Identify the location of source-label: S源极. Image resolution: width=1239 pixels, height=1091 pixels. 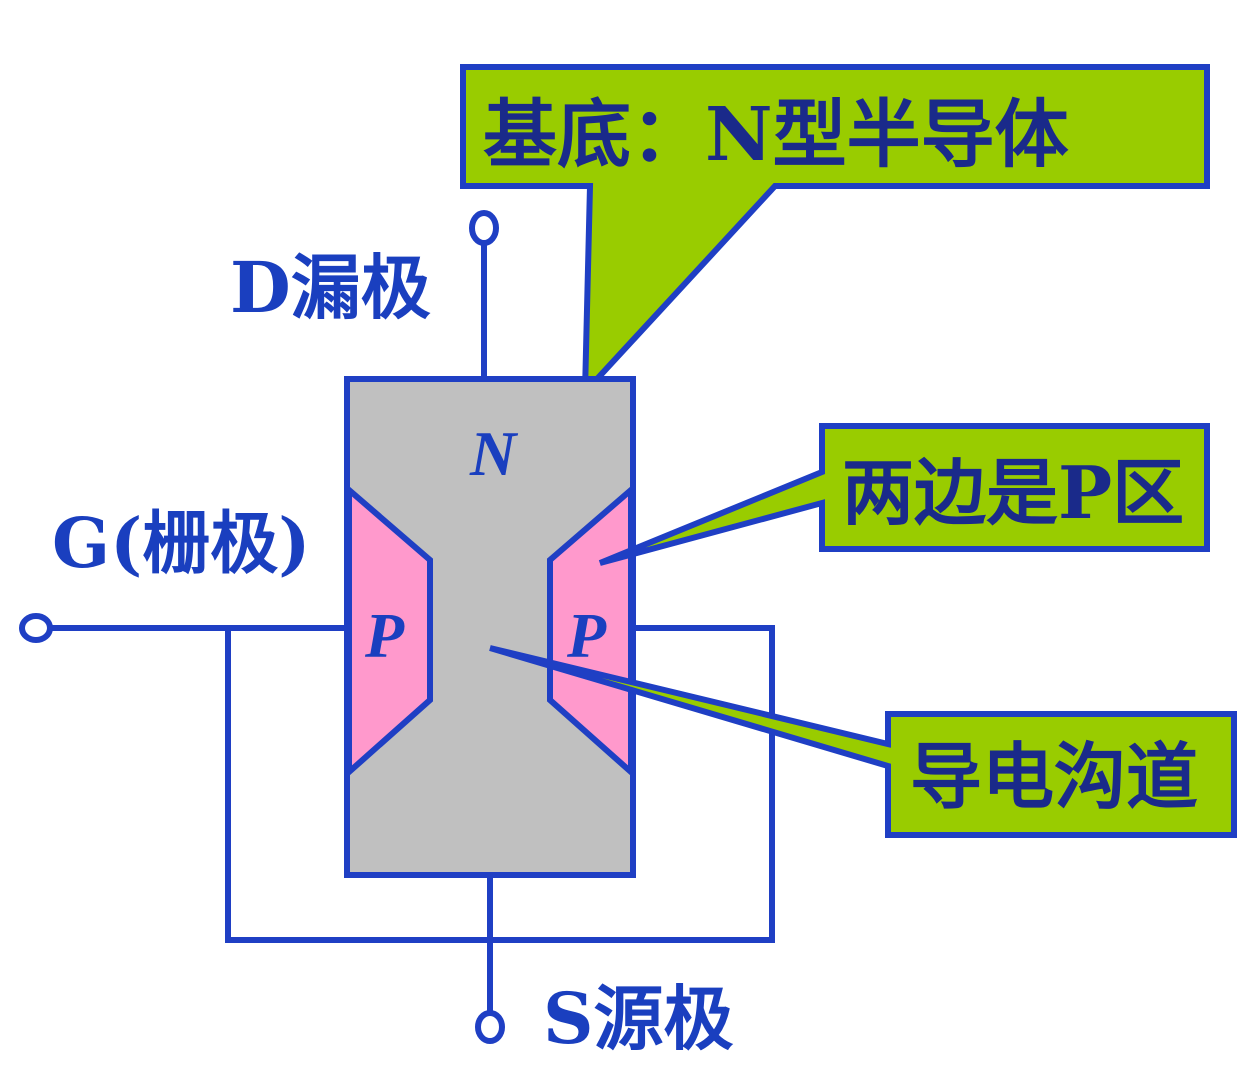
(638, 1018).